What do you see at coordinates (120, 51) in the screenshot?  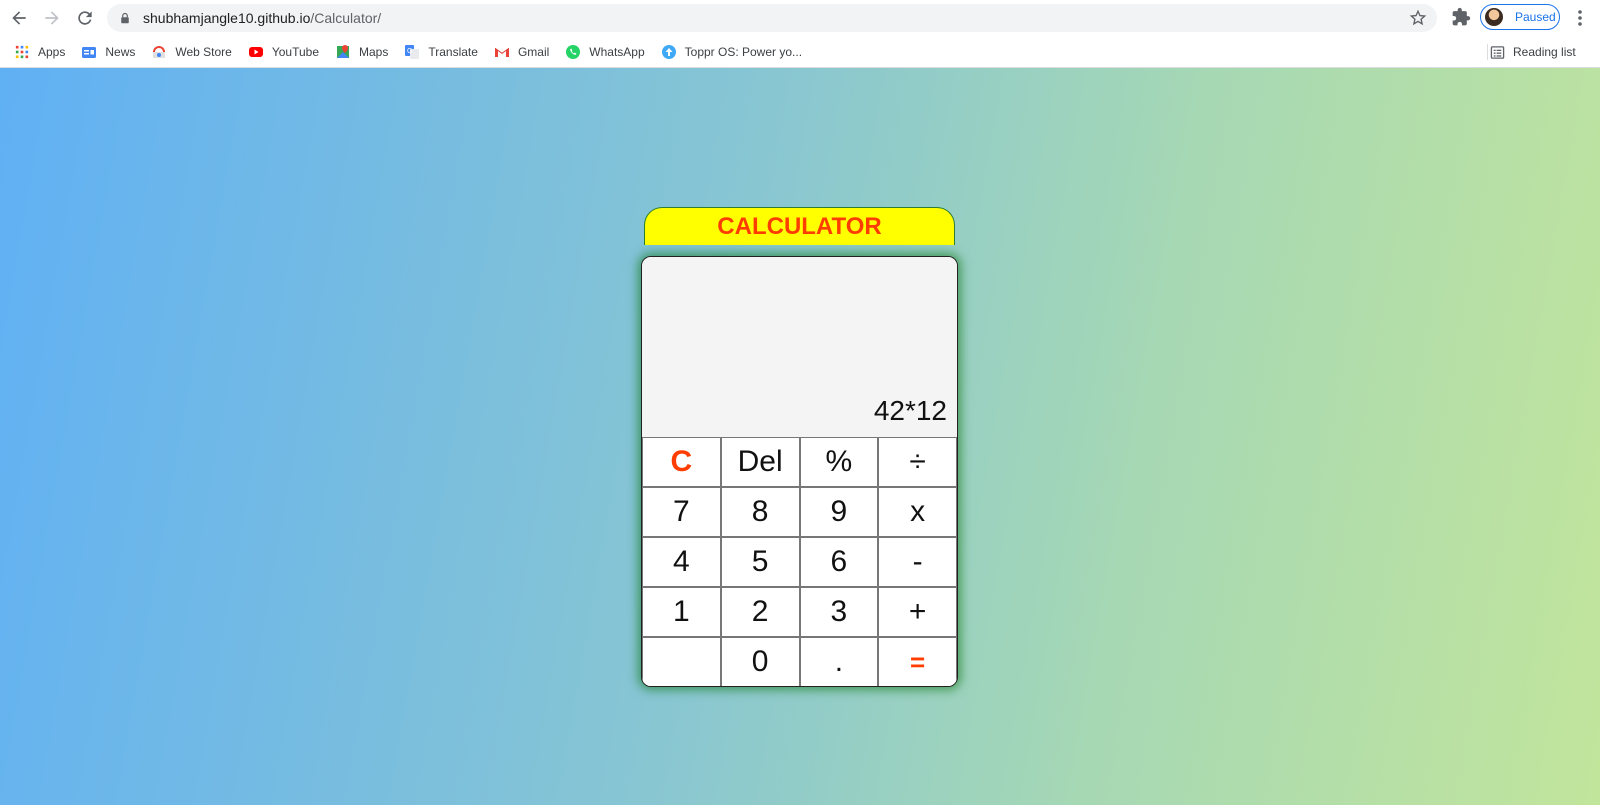 I see `bookmark-label: News` at bounding box center [120, 51].